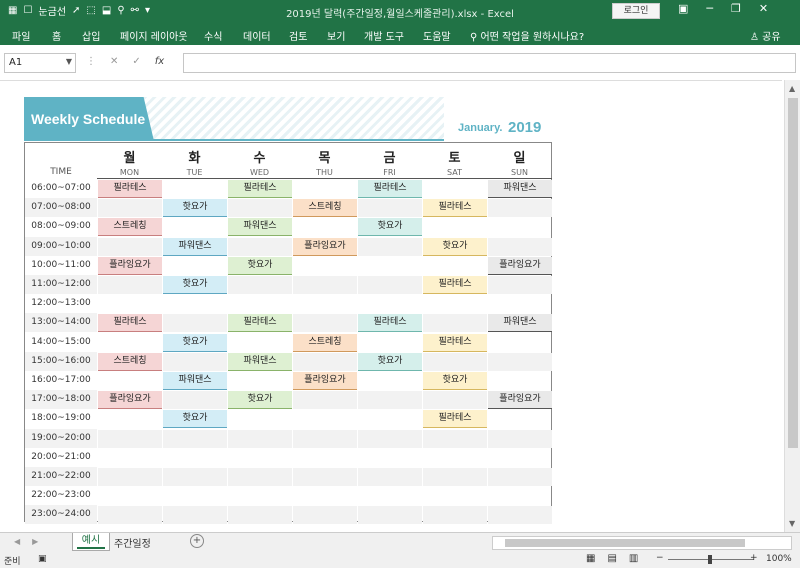  Describe the element at coordinates (61, 284) in the screenshot. I see `time-cell: 11:00~12:00` at that location.